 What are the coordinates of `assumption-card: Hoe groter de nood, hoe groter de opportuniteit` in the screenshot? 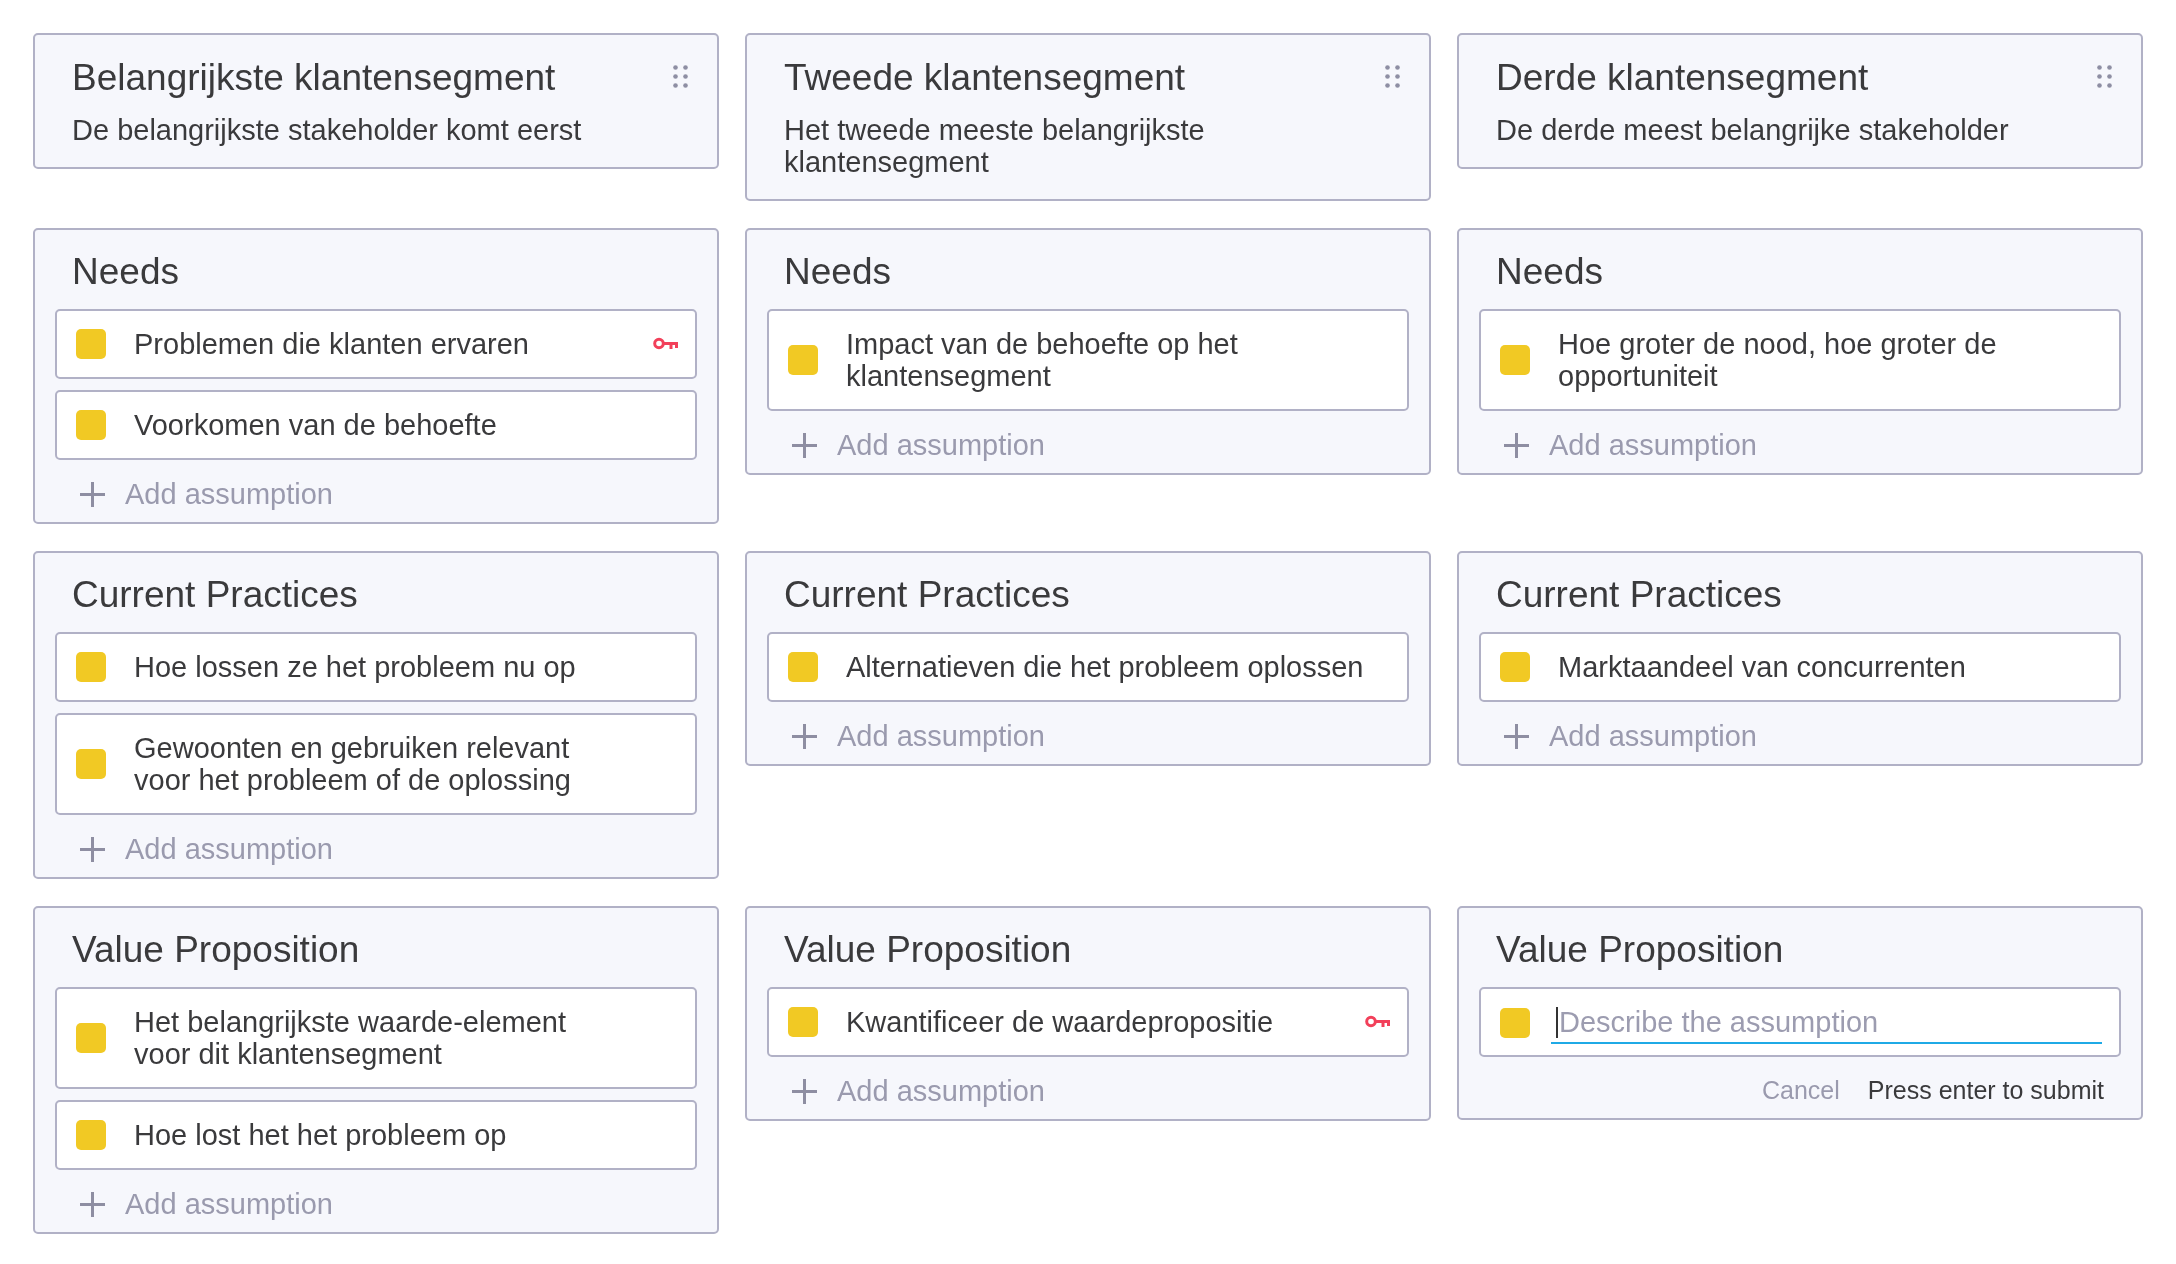 It's located at (1800, 360).